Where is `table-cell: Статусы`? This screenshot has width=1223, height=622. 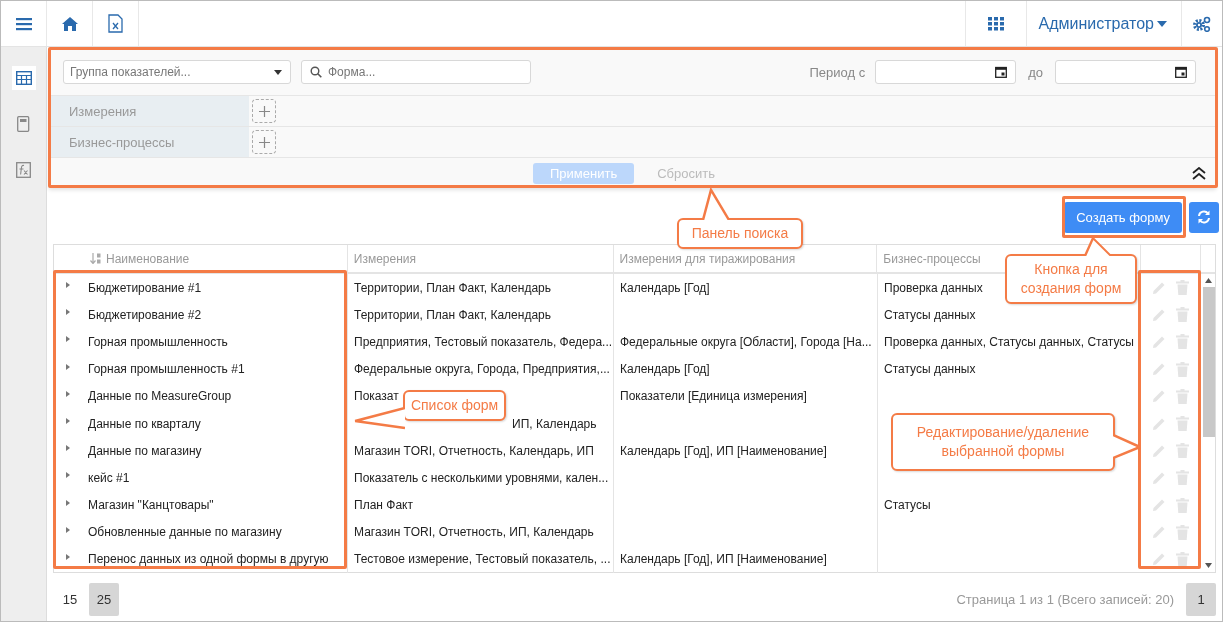
table-cell: Статусы is located at coordinates (907, 505).